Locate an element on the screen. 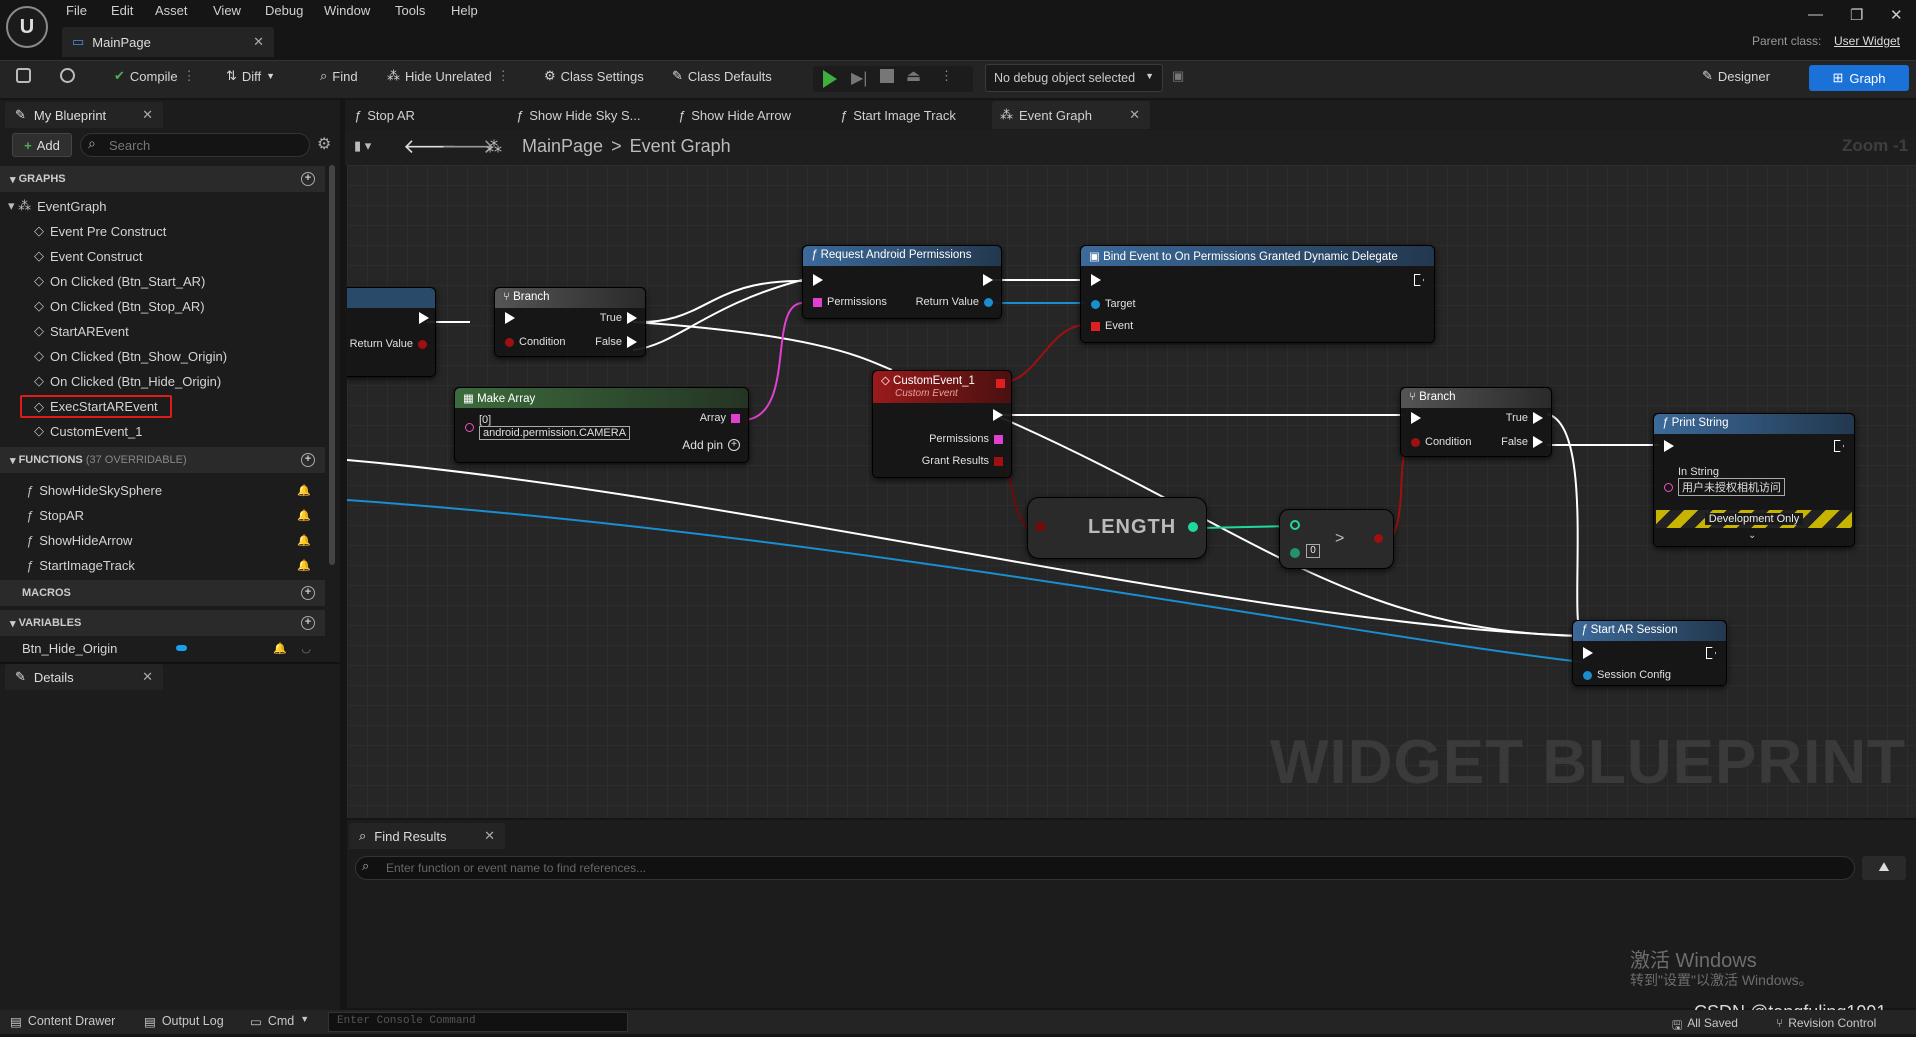  start-ar-session-node: ƒ Start AR Session Session Config is located at coordinates (1649, 653).